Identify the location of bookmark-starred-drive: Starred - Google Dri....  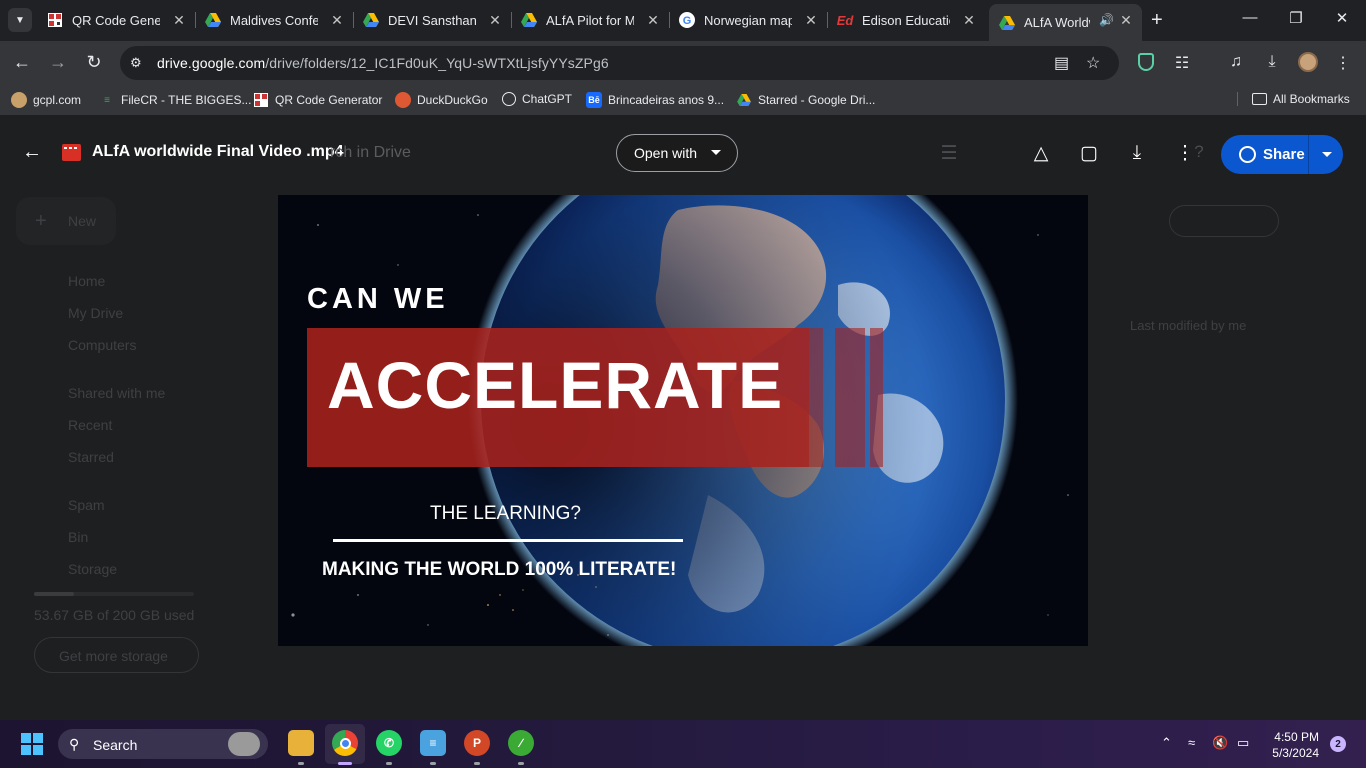
(805, 100).